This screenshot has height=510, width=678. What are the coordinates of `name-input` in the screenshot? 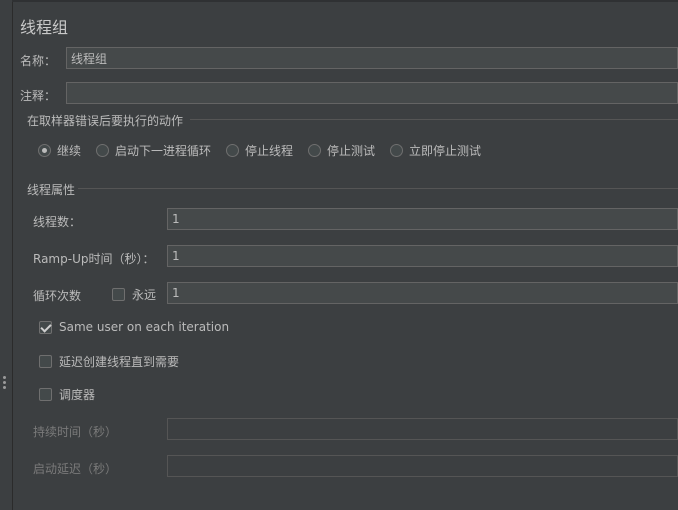 It's located at (372, 58).